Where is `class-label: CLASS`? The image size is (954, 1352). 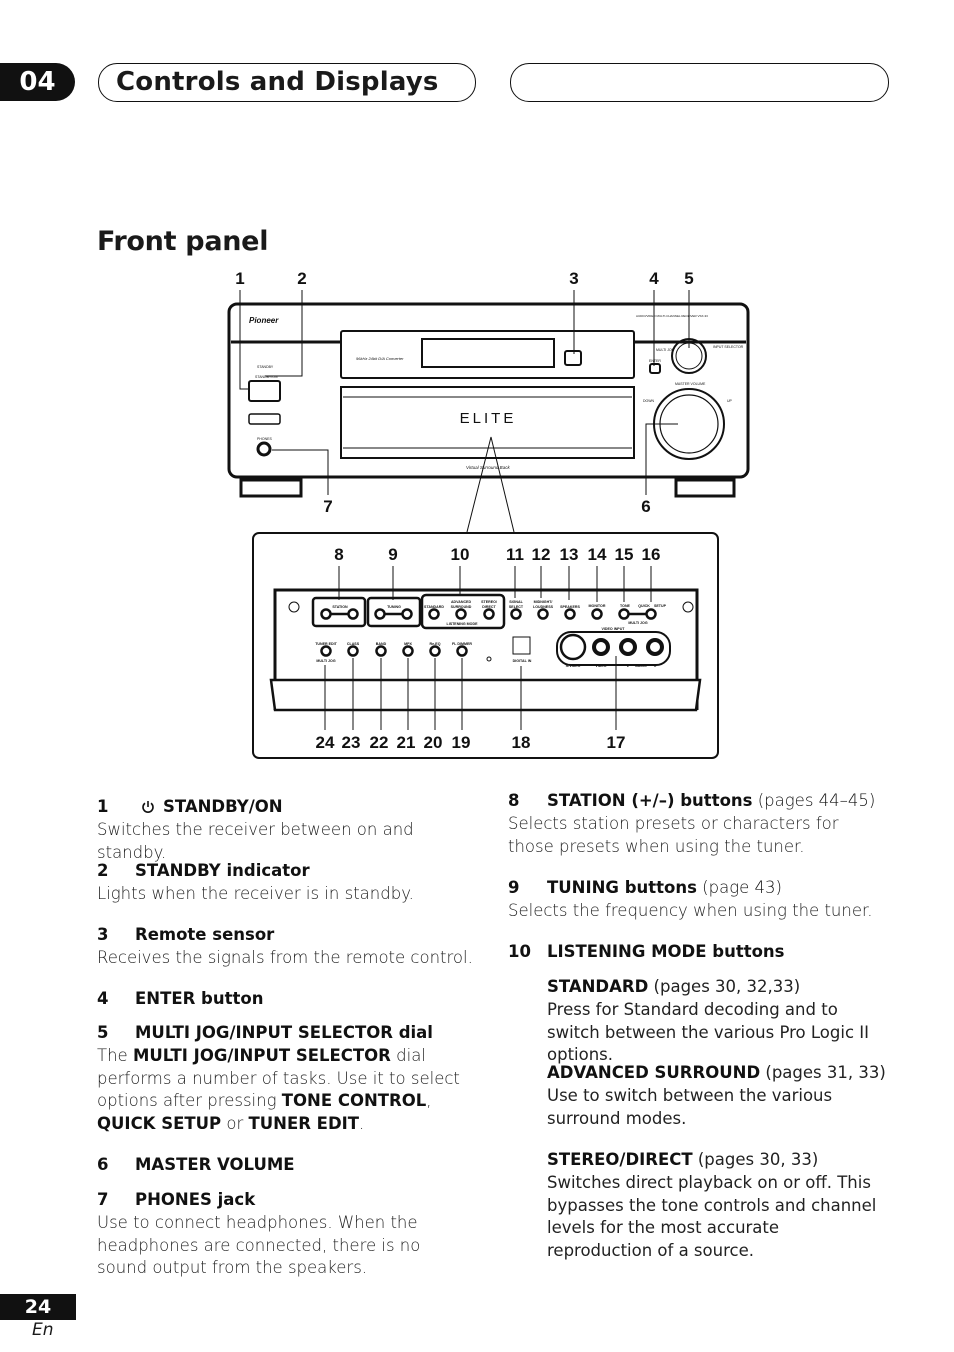
class-label: CLASS is located at coordinates (353, 644).